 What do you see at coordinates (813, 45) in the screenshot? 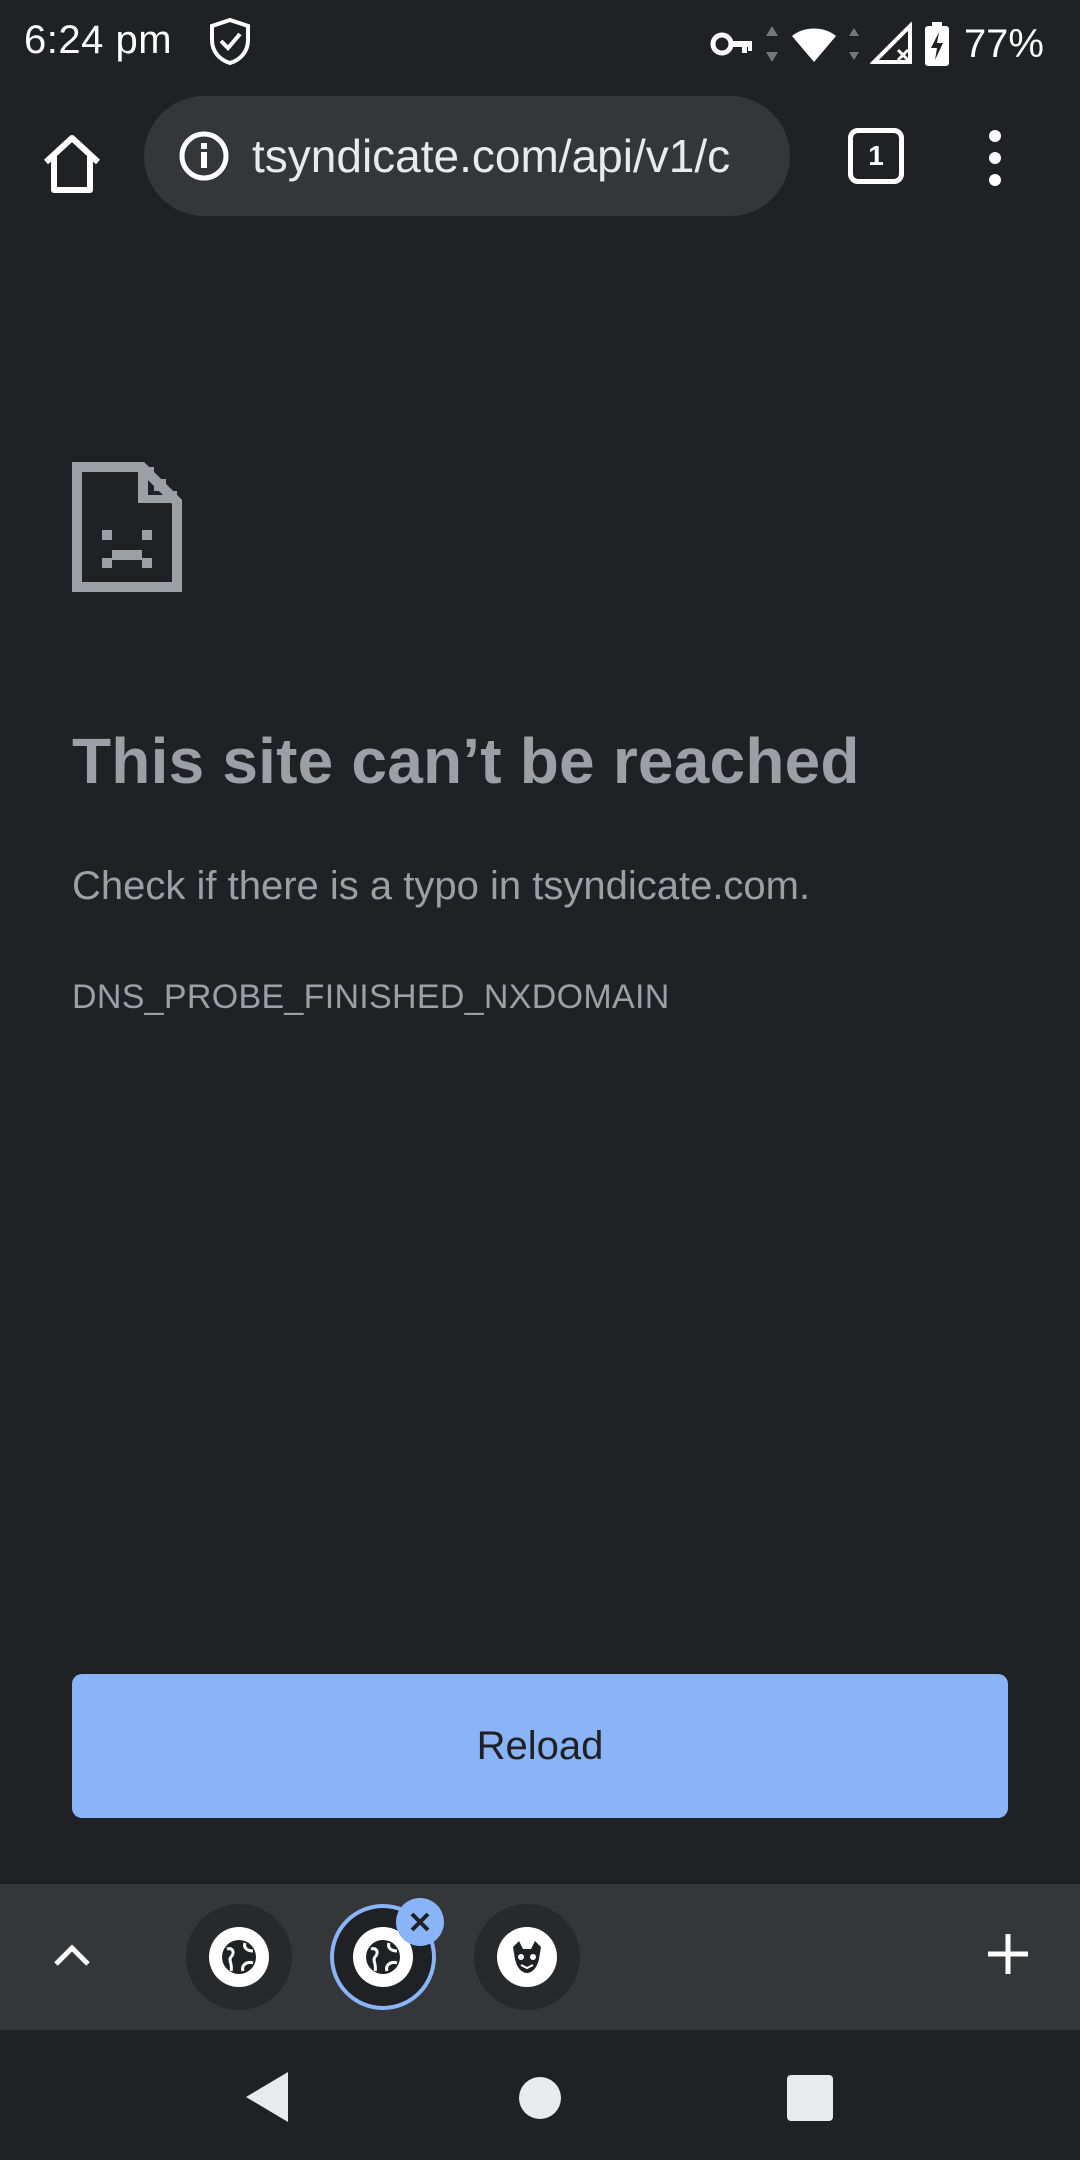
I see `wifi-icon` at bounding box center [813, 45].